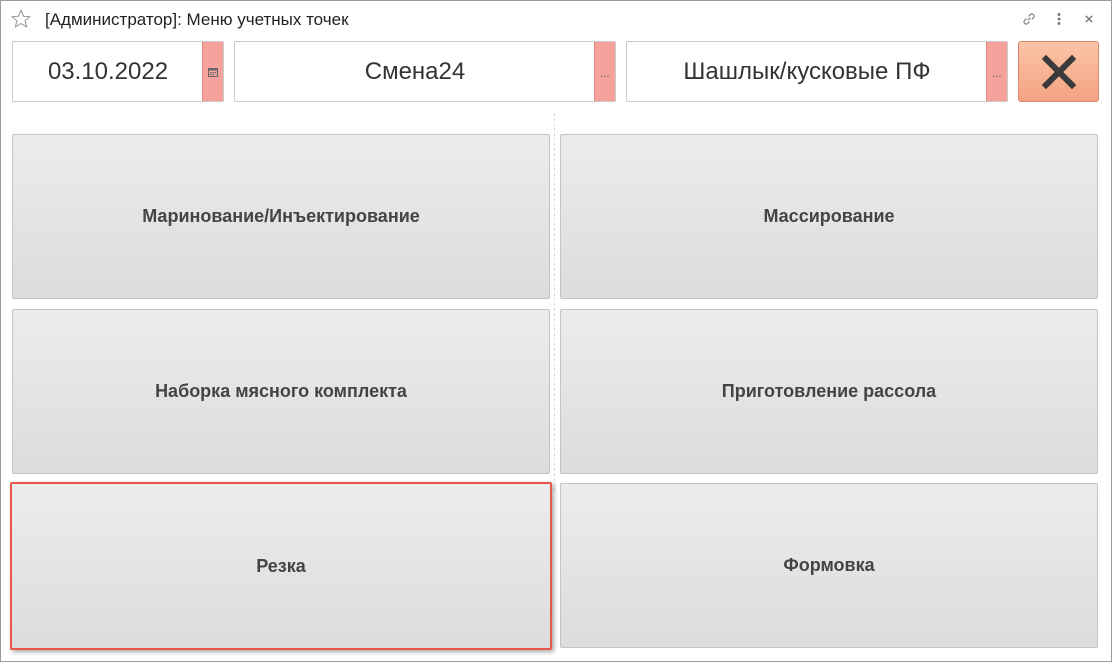 This screenshot has height=662, width=1112. What do you see at coordinates (1089, 19) in the screenshot?
I see `close-icon` at bounding box center [1089, 19].